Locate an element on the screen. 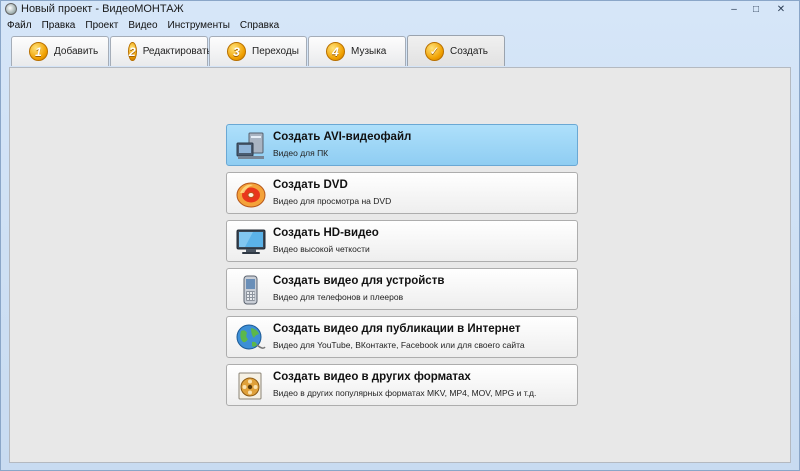 This screenshot has height=471, width=800. option-title: Создать видео для публикации в Интернет is located at coordinates (397, 329).